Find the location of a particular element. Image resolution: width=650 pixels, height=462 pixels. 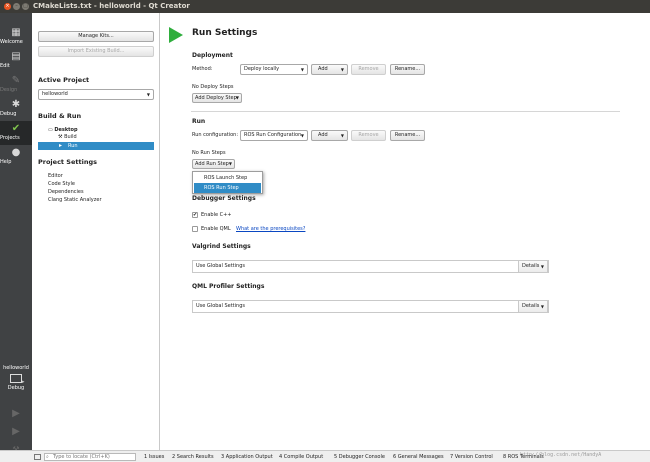

close-window-button: × is located at coordinates (7, 6).